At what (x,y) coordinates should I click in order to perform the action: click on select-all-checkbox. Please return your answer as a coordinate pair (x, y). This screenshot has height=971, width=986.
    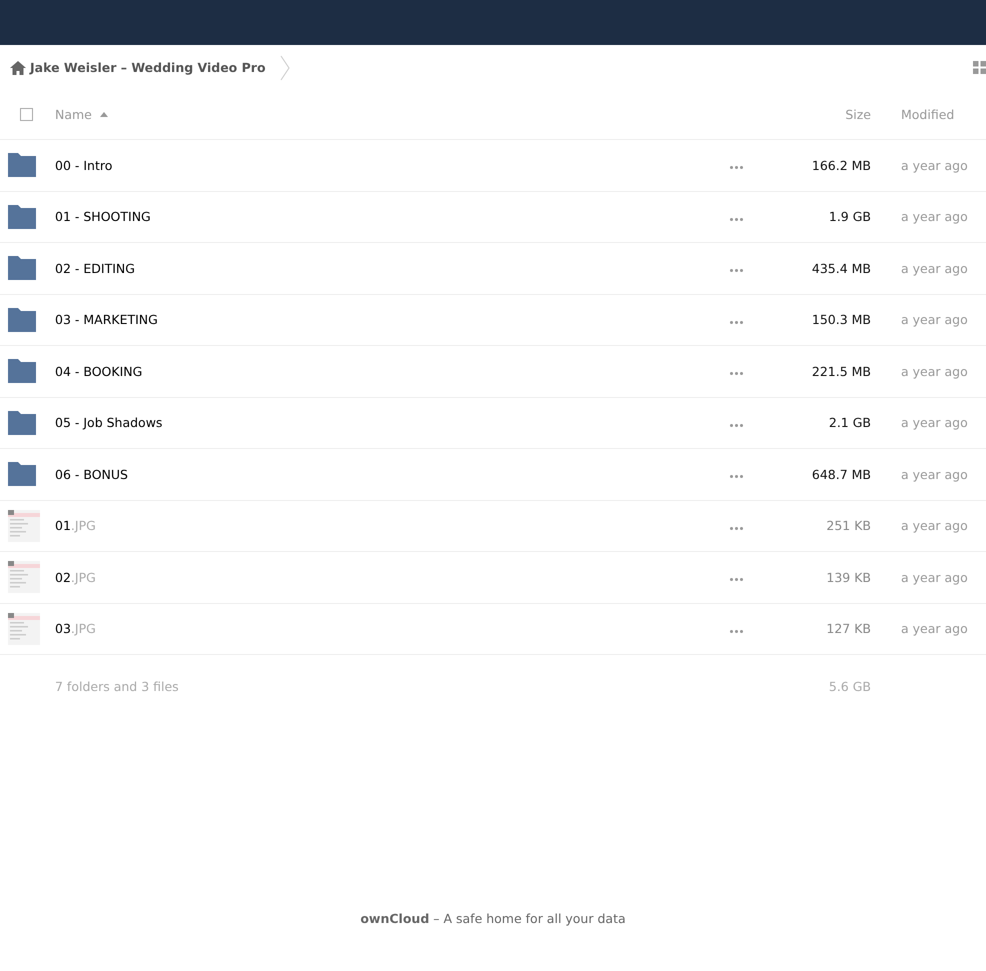
    Looking at the image, I should click on (26, 114).